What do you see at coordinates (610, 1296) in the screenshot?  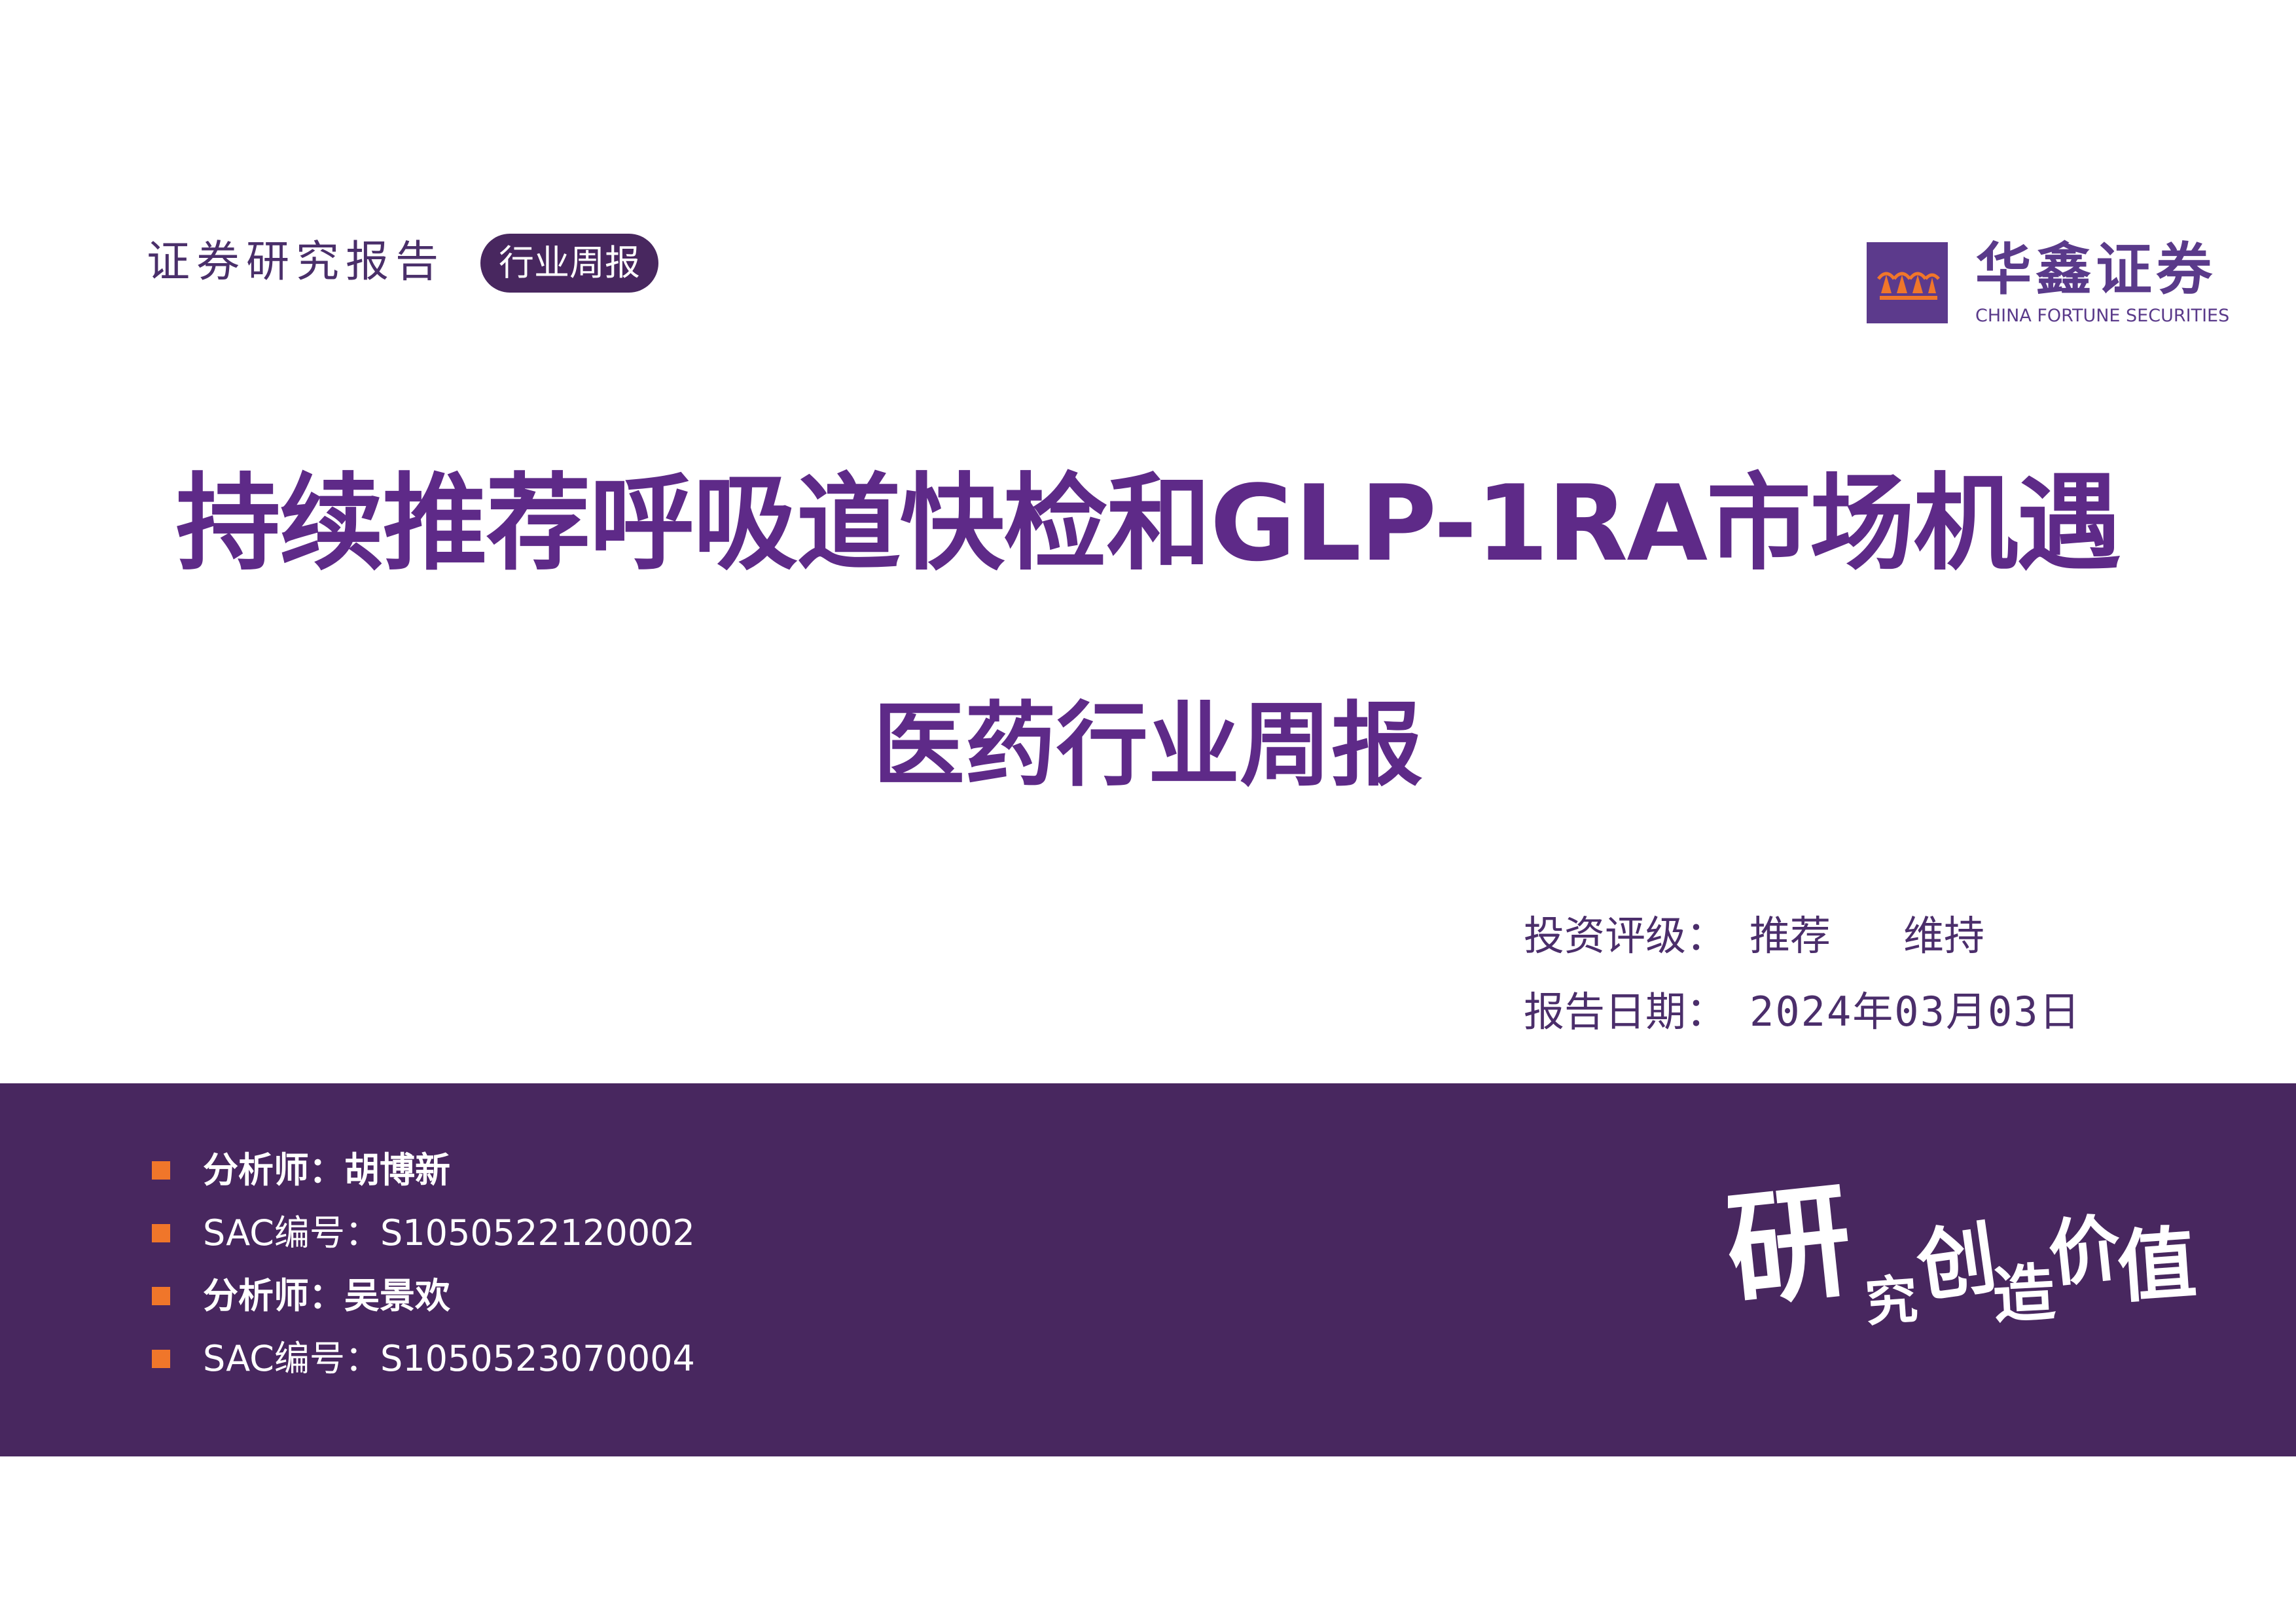 I see `list-item: 分析师：吴景欢` at bounding box center [610, 1296].